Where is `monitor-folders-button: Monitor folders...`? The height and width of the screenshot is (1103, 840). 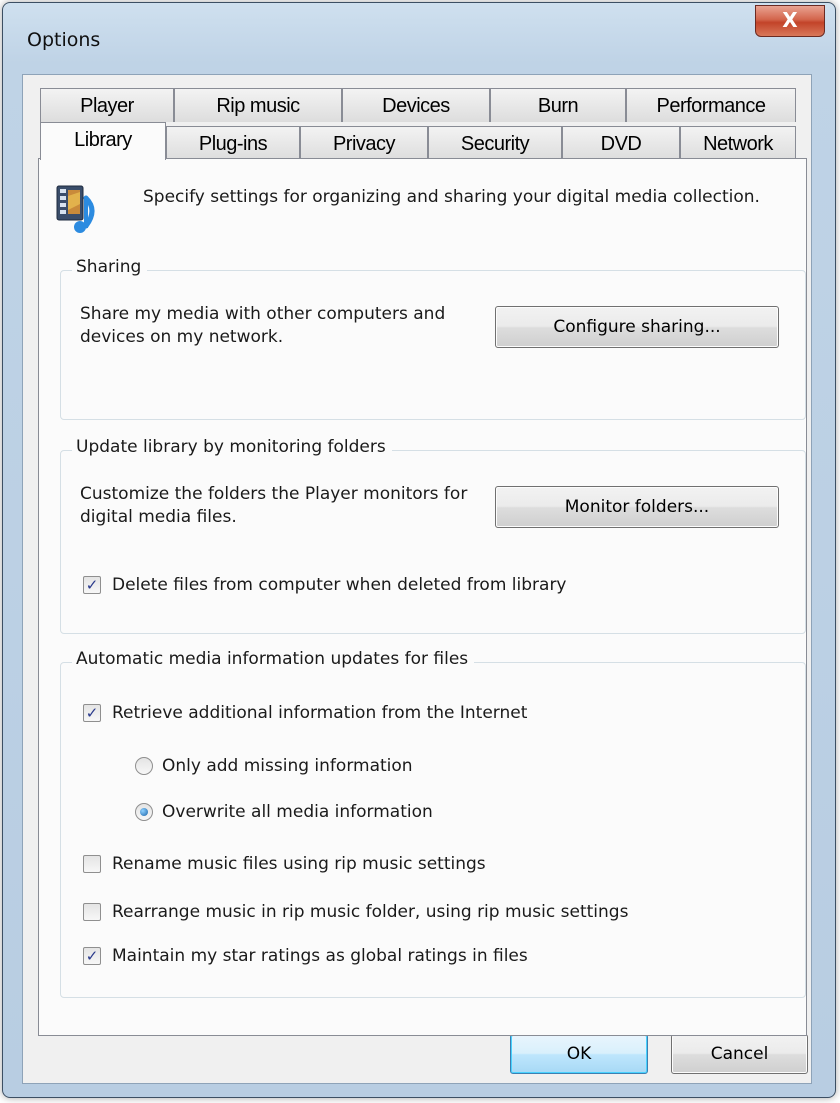 monitor-folders-button: Monitor folders... is located at coordinates (637, 507).